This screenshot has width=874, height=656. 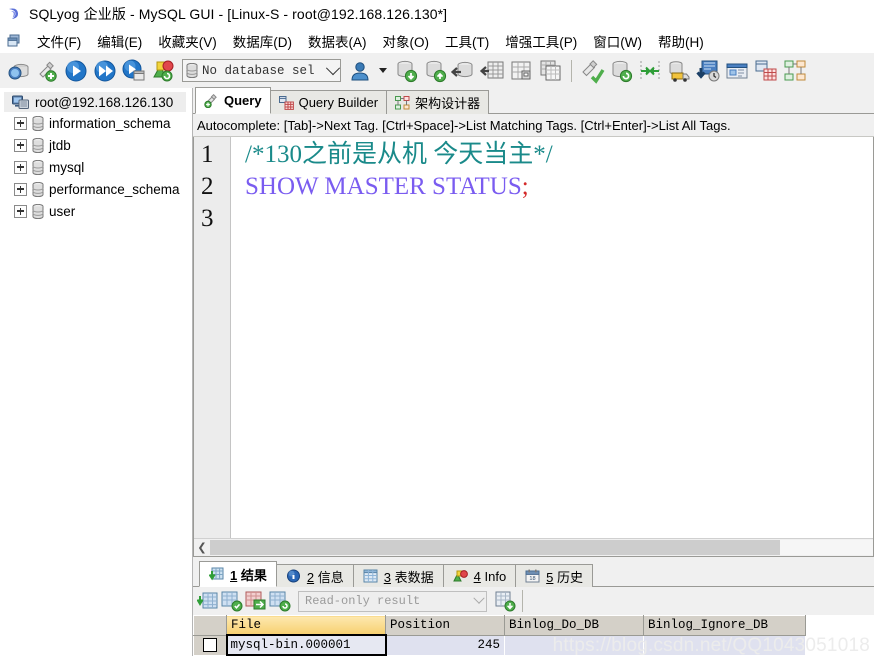 I want to click on menu-favorites: 收藏夹(V), so click(x=187, y=41).